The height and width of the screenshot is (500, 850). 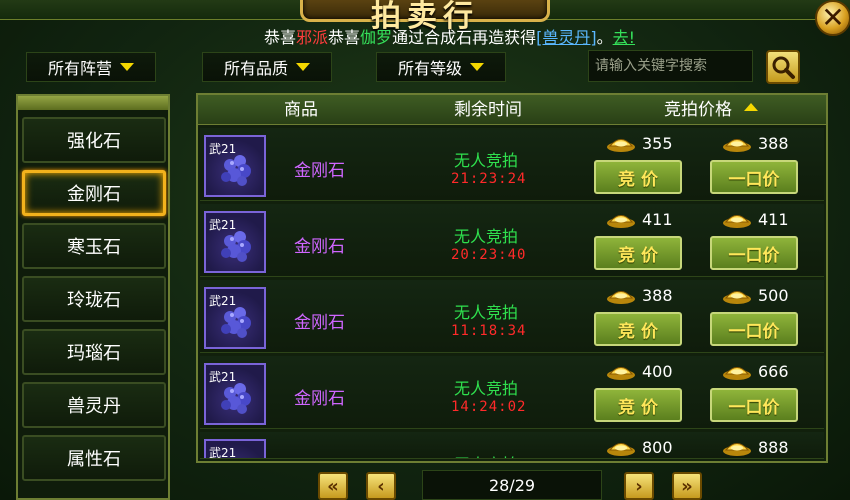 What do you see at coordinates (773, 447) in the screenshot?
I see `buyout-price: 888` at bounding box center [773, 447].